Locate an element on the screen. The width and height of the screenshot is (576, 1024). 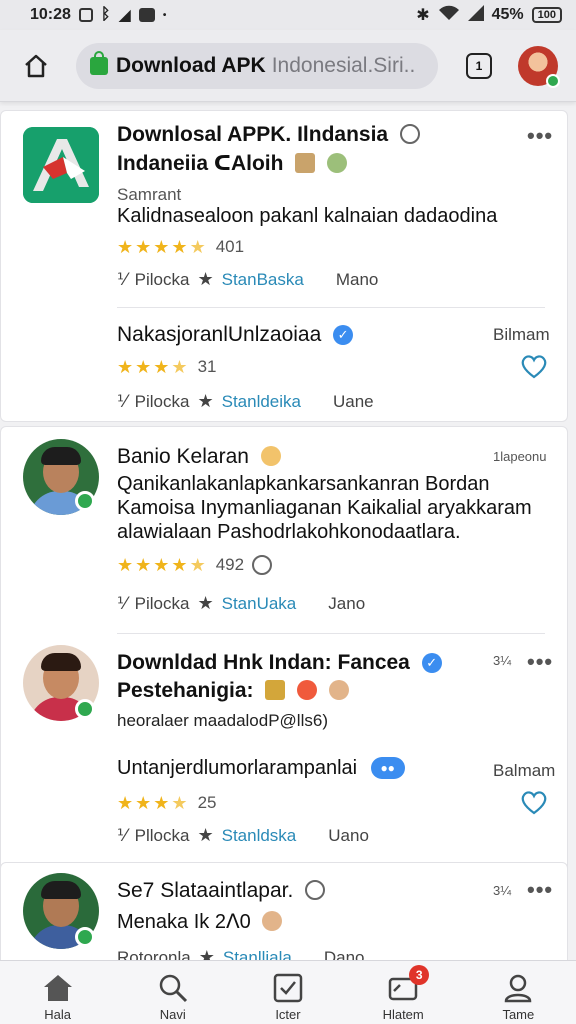
post-actions: ⅟ Pllocka ★ Stanldska Uano is located at coordinates (243, 835).